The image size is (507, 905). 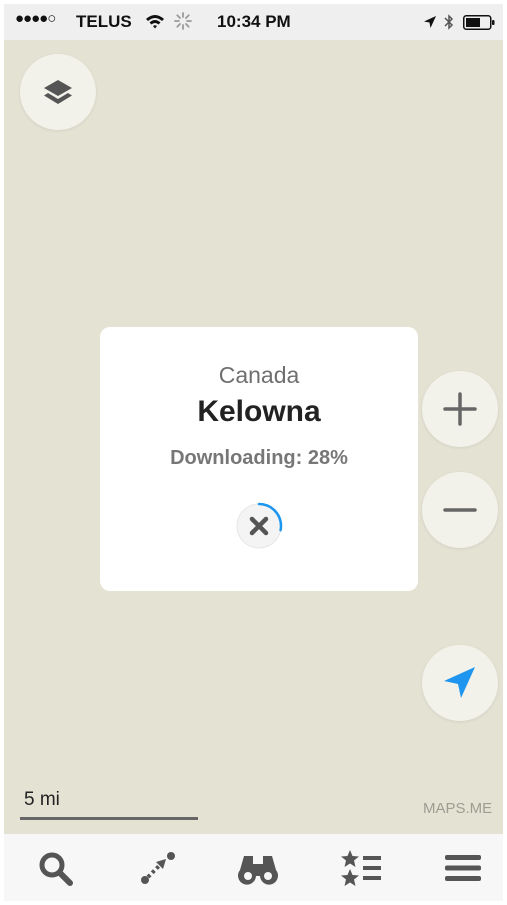 What do you see at coordinates (104, 21) in the screenshot?
I see `carrier-name: TELUS` at bounding box center [104, 21].